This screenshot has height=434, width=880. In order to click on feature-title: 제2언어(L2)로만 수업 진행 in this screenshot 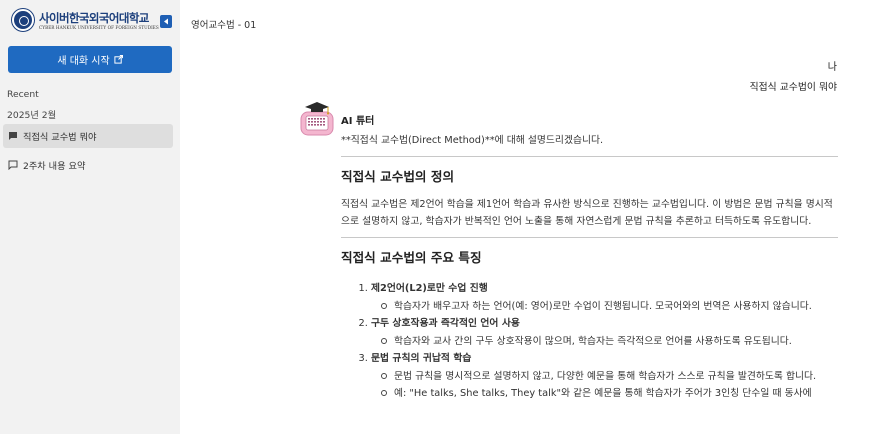, I will do `click(429, 288)`.